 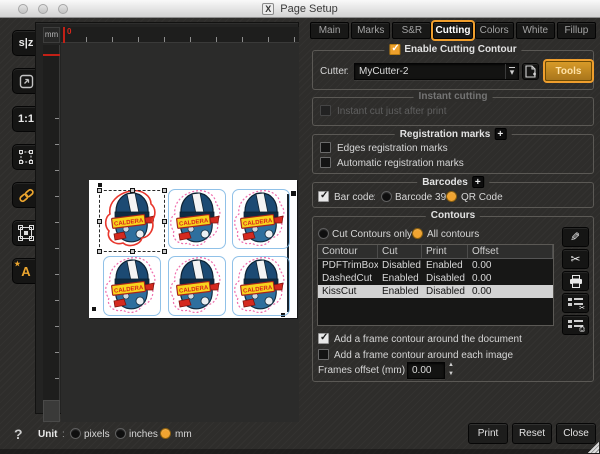 I want to click on cut-toggle-button, so click(x=575, y=259).